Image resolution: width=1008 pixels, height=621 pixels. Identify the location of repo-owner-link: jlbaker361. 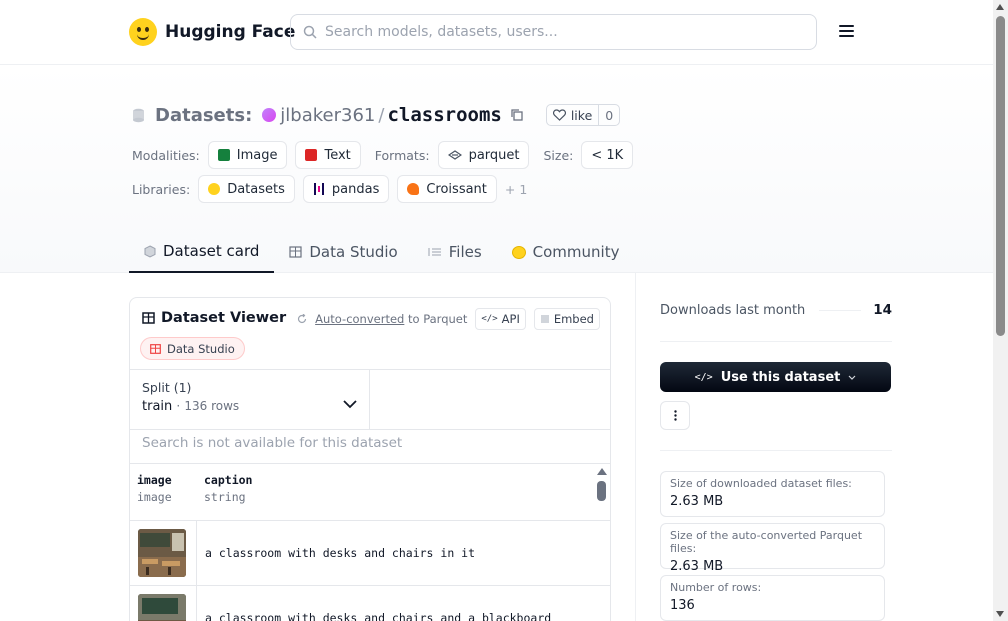
(327, 115).